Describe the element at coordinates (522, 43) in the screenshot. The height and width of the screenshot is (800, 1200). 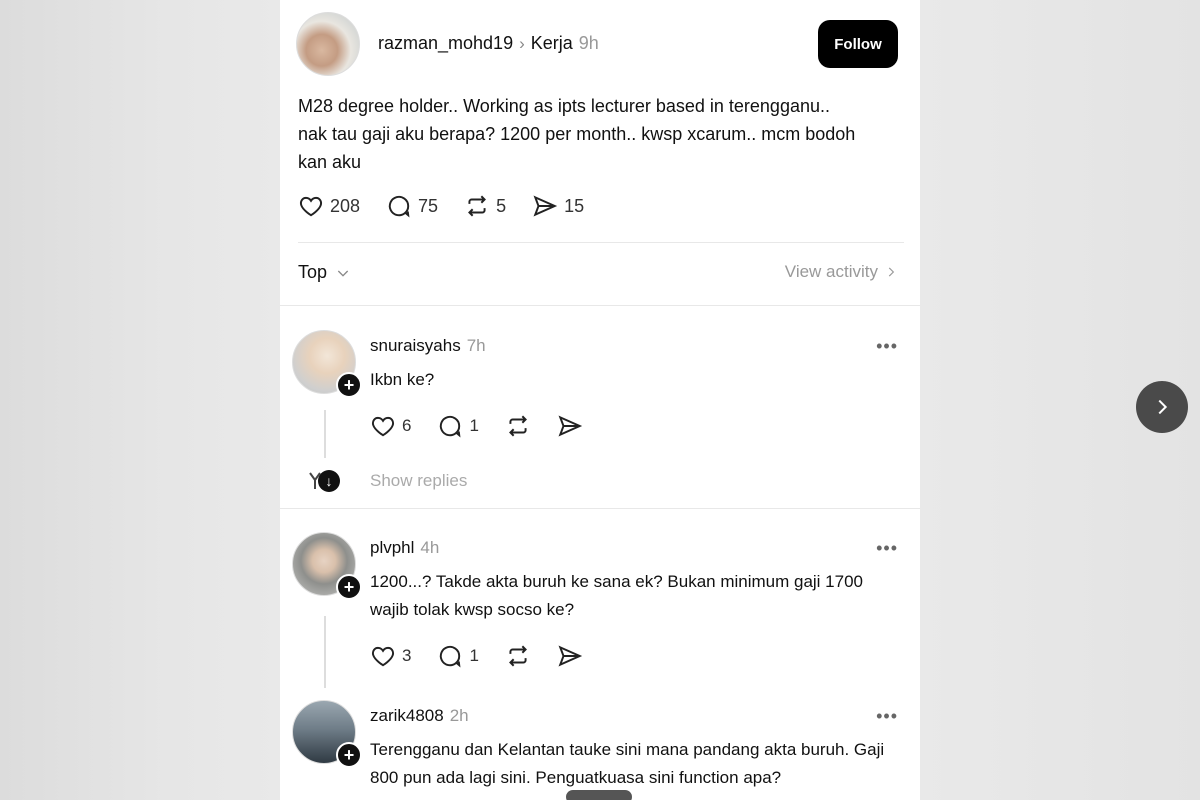
I see `chevron-right-icon: ›` at that location.